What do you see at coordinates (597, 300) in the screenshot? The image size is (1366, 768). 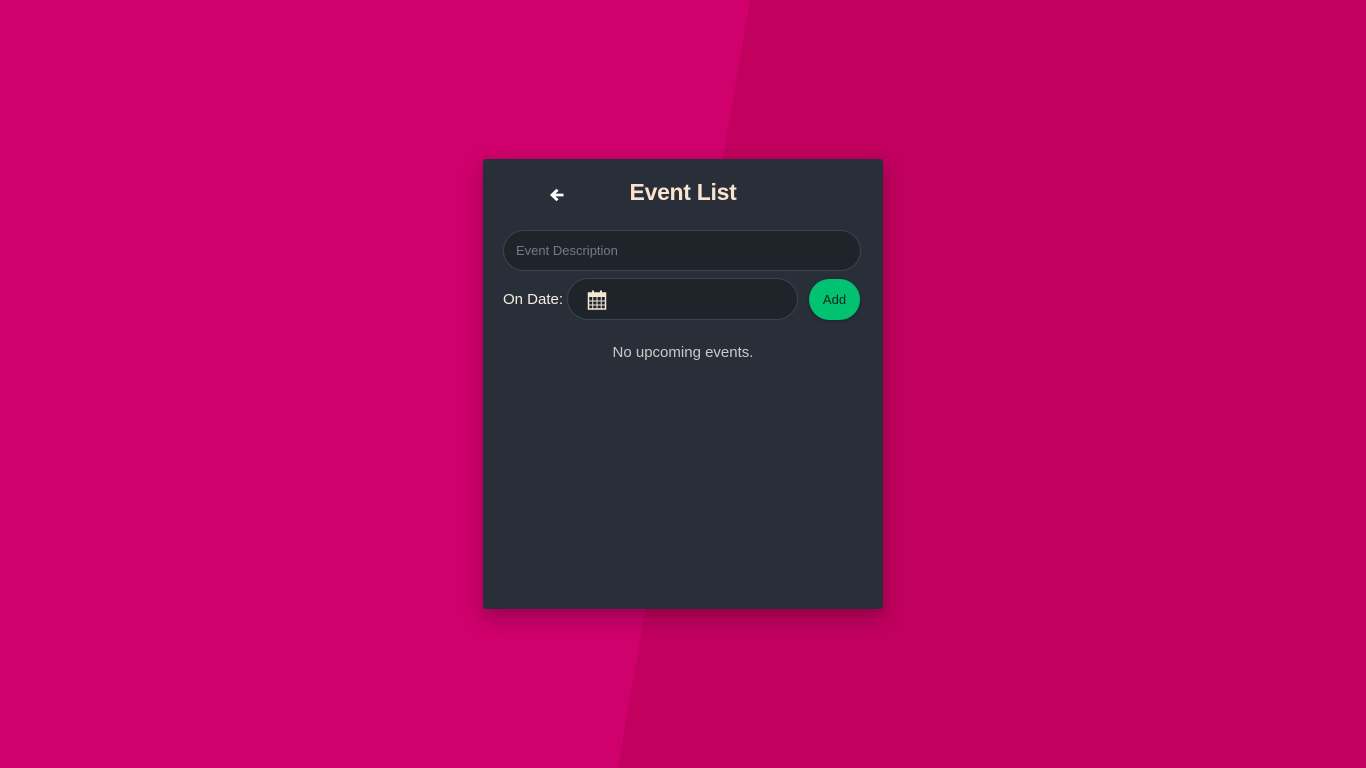 I see `calendar-icon` at bounding box center [597, 300].